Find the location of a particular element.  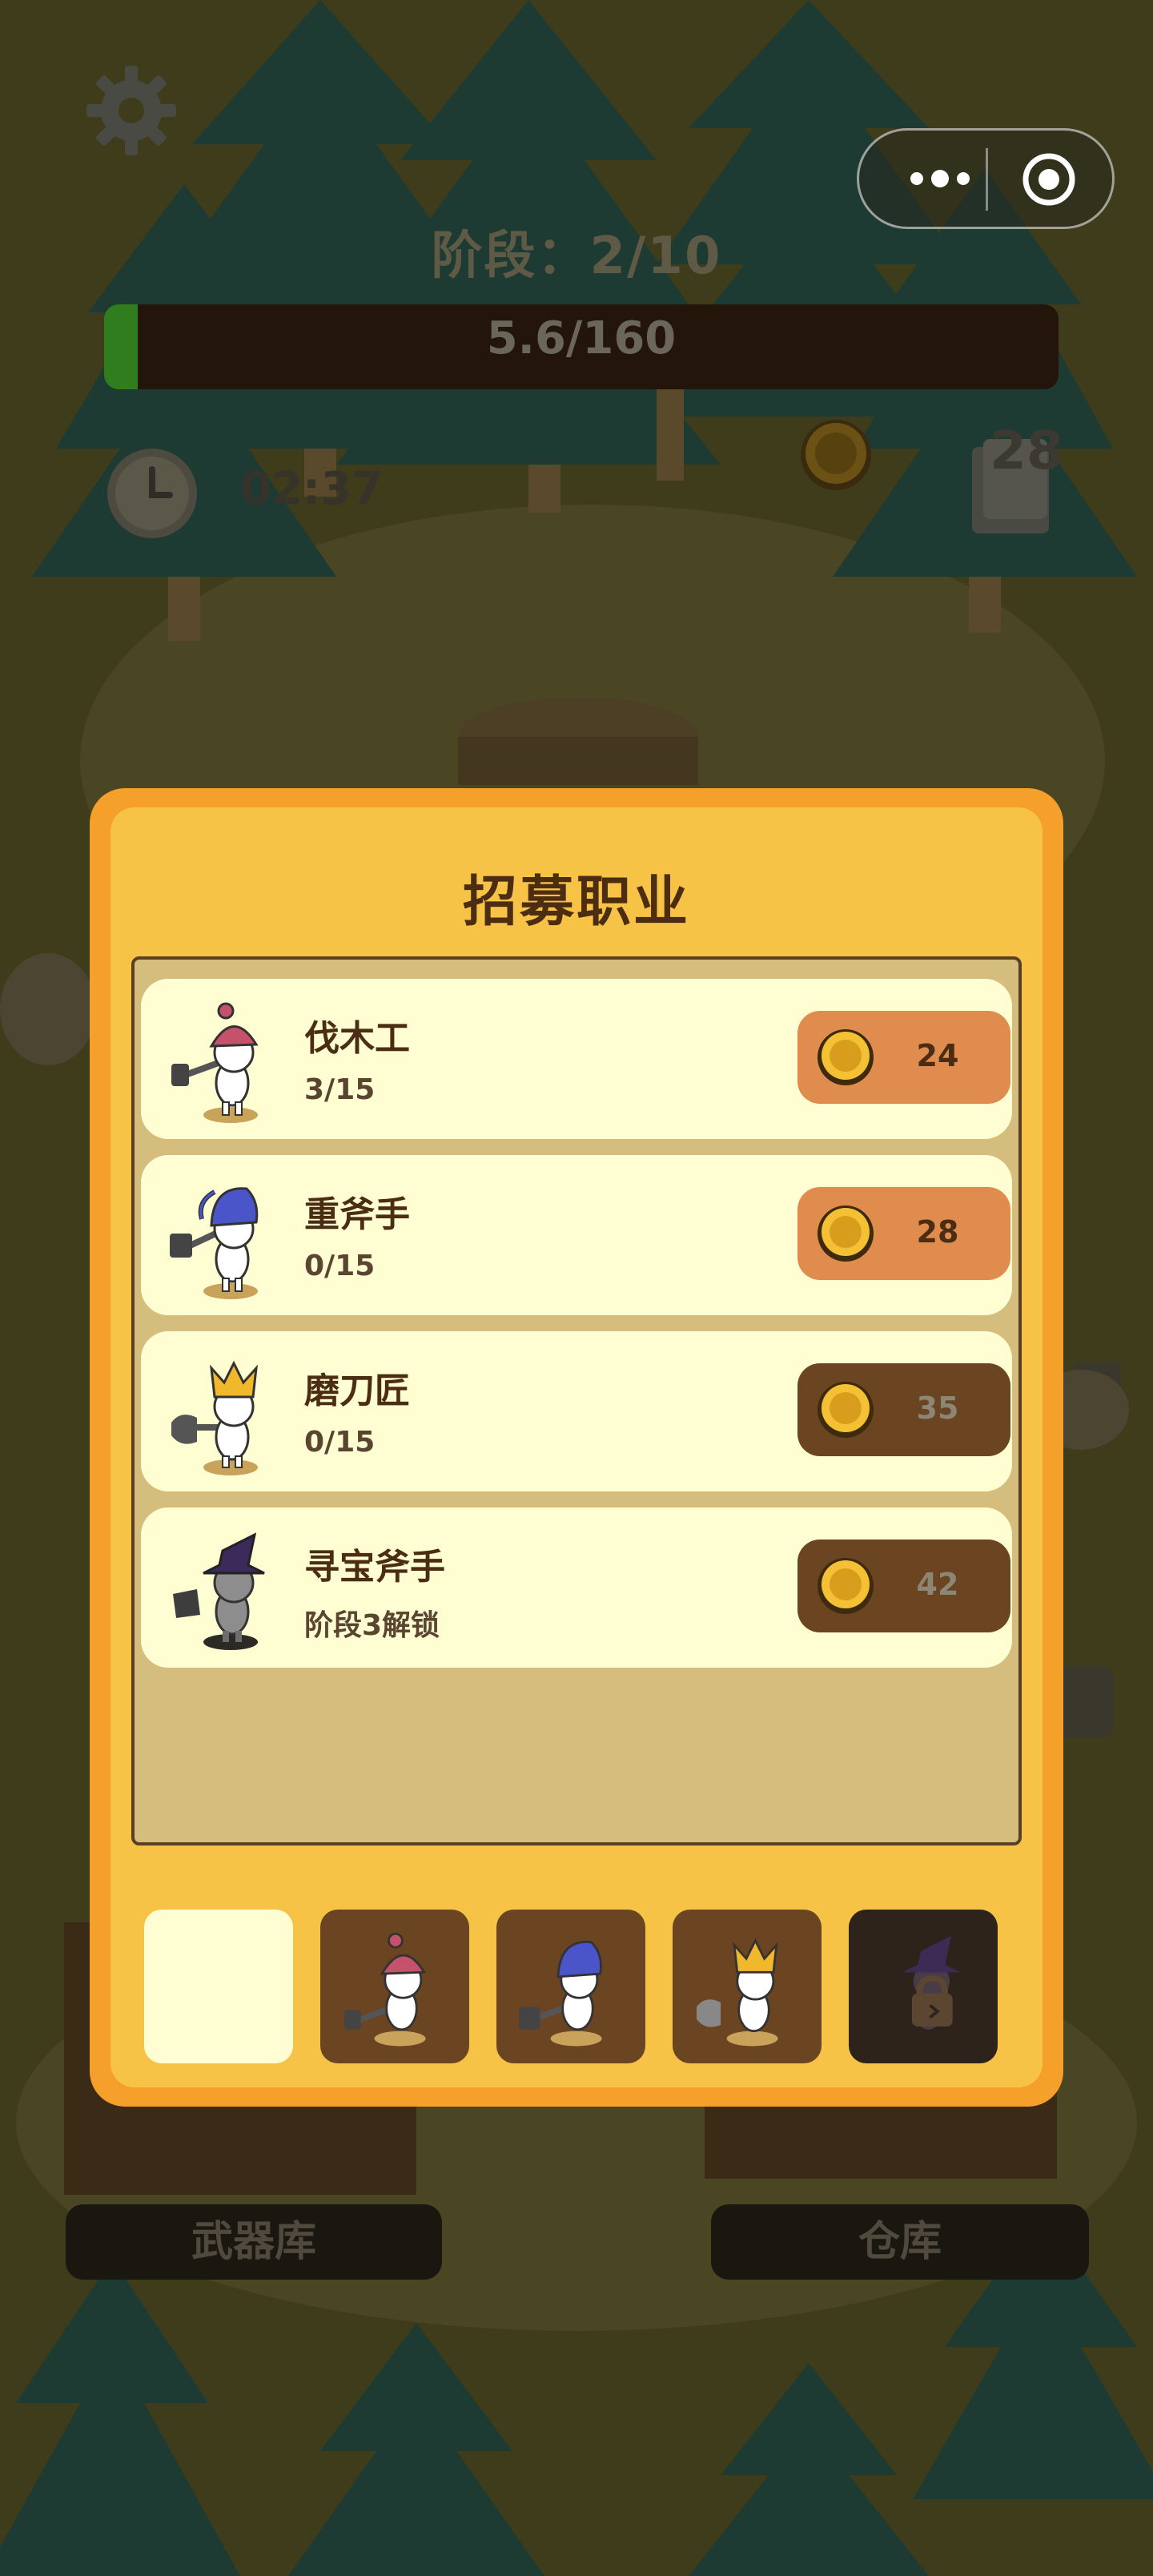

slot-empty is located at coordinates (218, 1986).